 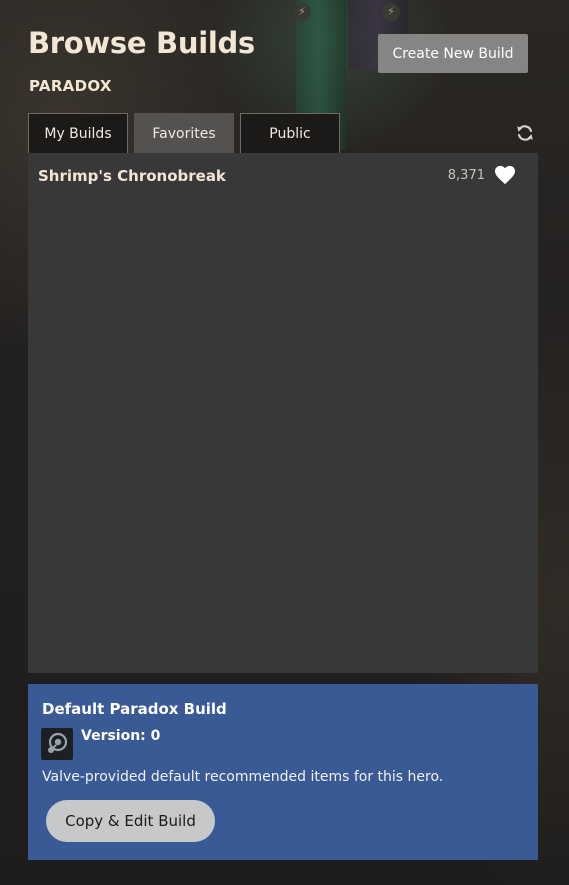 I want to click on create-new-build-button: Create New Build, so click(x=453, y=53).